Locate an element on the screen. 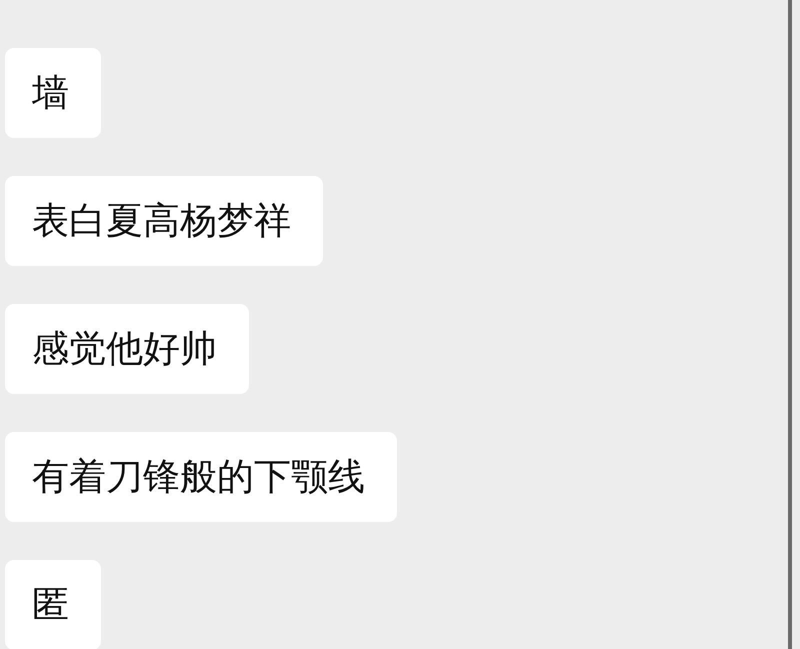 The image size is (800, 649). message-bubble: 匿 is located at coordinates (53, 604).